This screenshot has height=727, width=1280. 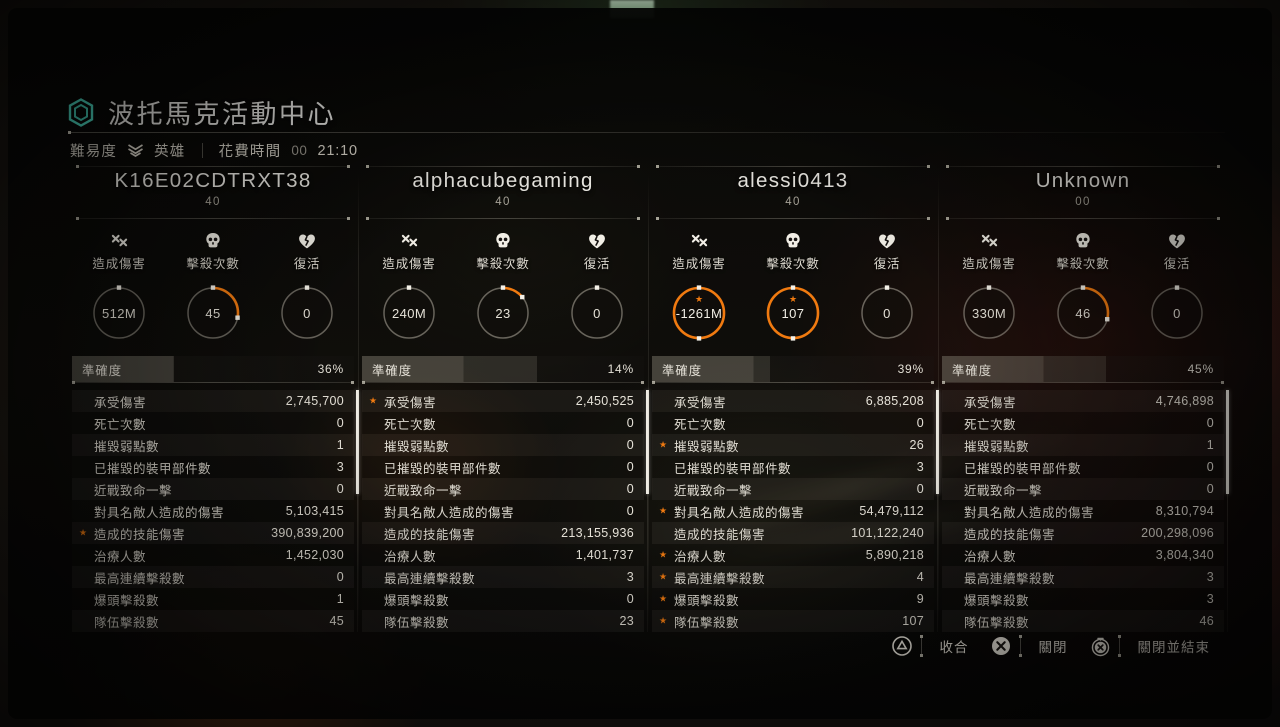 I want to click on player-name: alphacubegaming, so click(x=503, y=180).